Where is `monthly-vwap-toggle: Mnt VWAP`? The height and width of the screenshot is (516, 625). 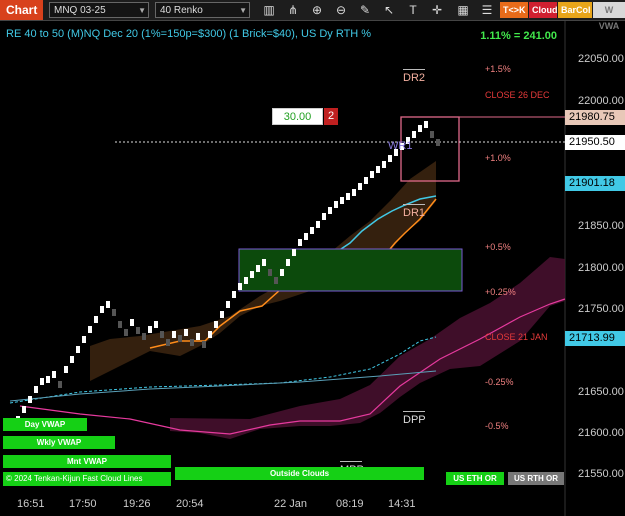
monthly-vwap-toggle: Mnt VWAP is located at coordinates (87, 461).